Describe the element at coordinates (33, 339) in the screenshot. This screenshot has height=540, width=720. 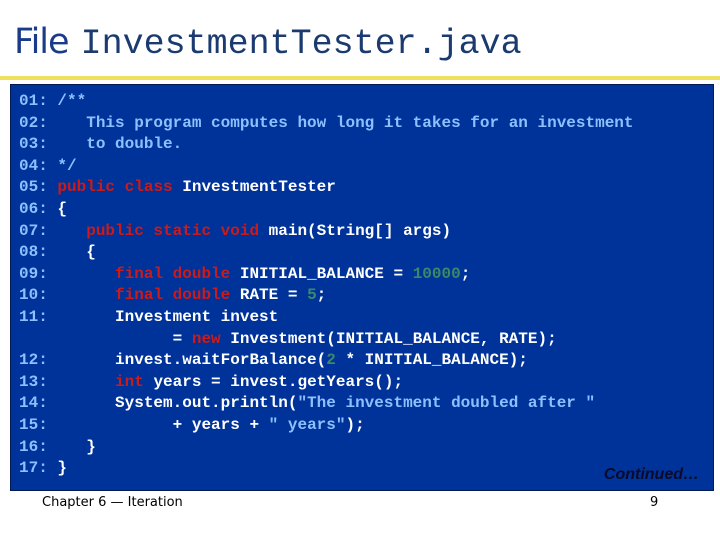
I see `line-number` at that location.